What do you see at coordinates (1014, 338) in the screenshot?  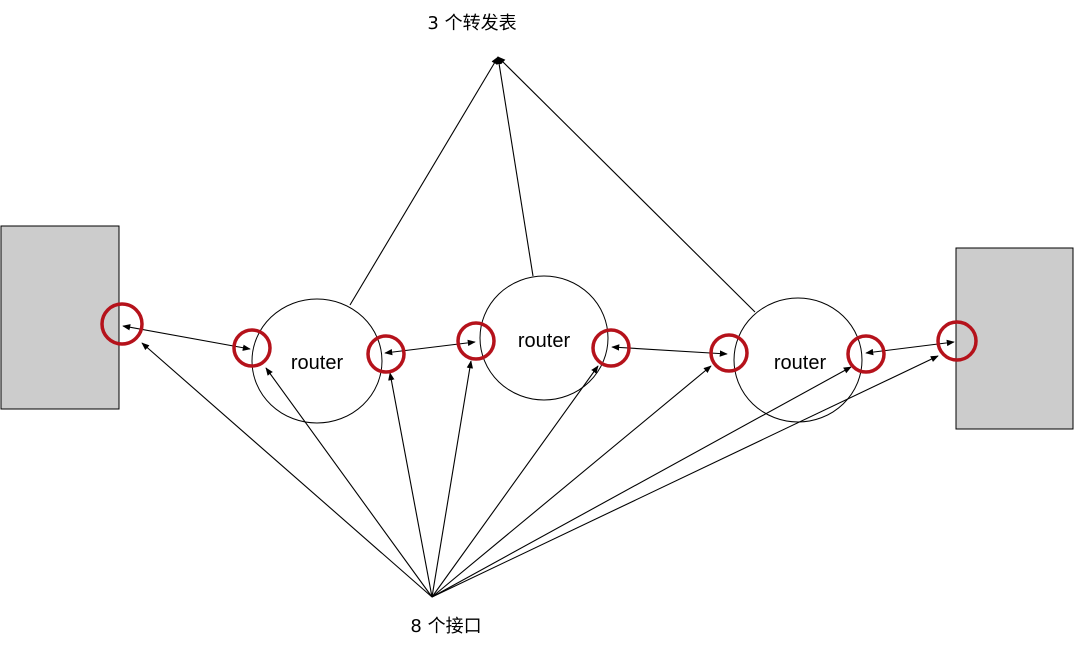 I see `right-host` at bounding box center [1014, 338].